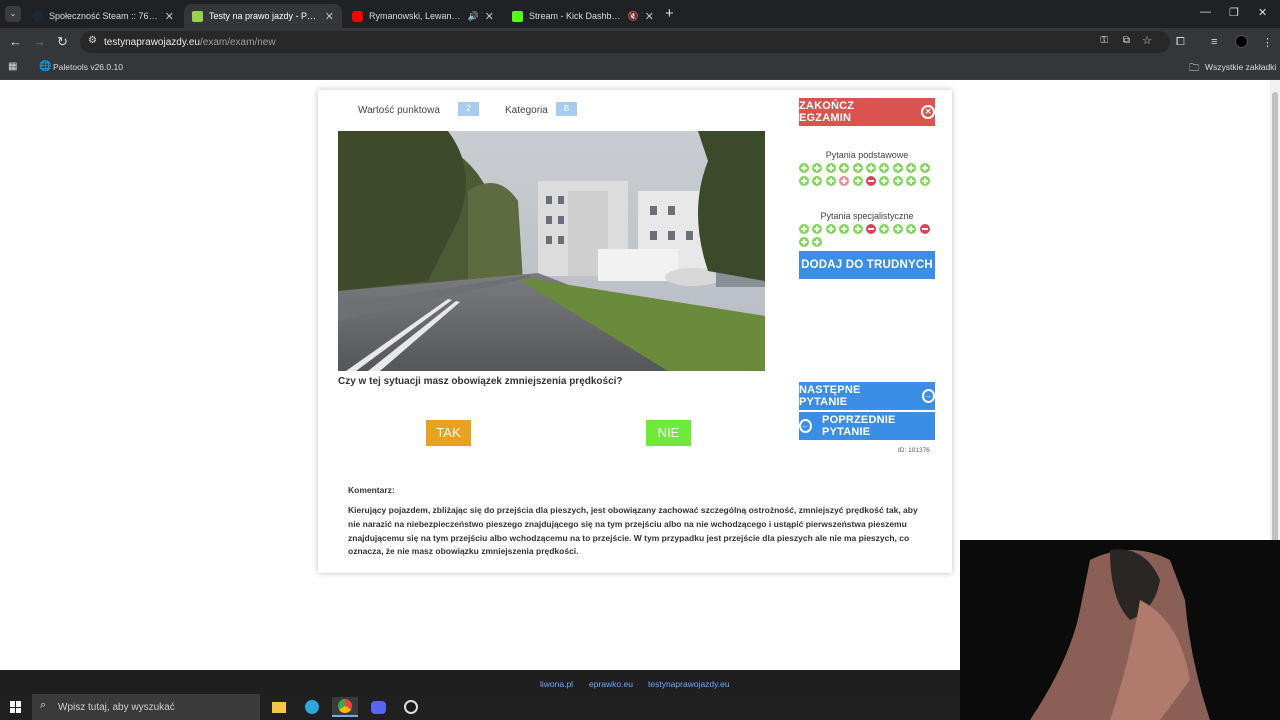 The width and height of the screenshot is (1280, 720). I want to click on minimize-icon: —, so click(1205, 12).